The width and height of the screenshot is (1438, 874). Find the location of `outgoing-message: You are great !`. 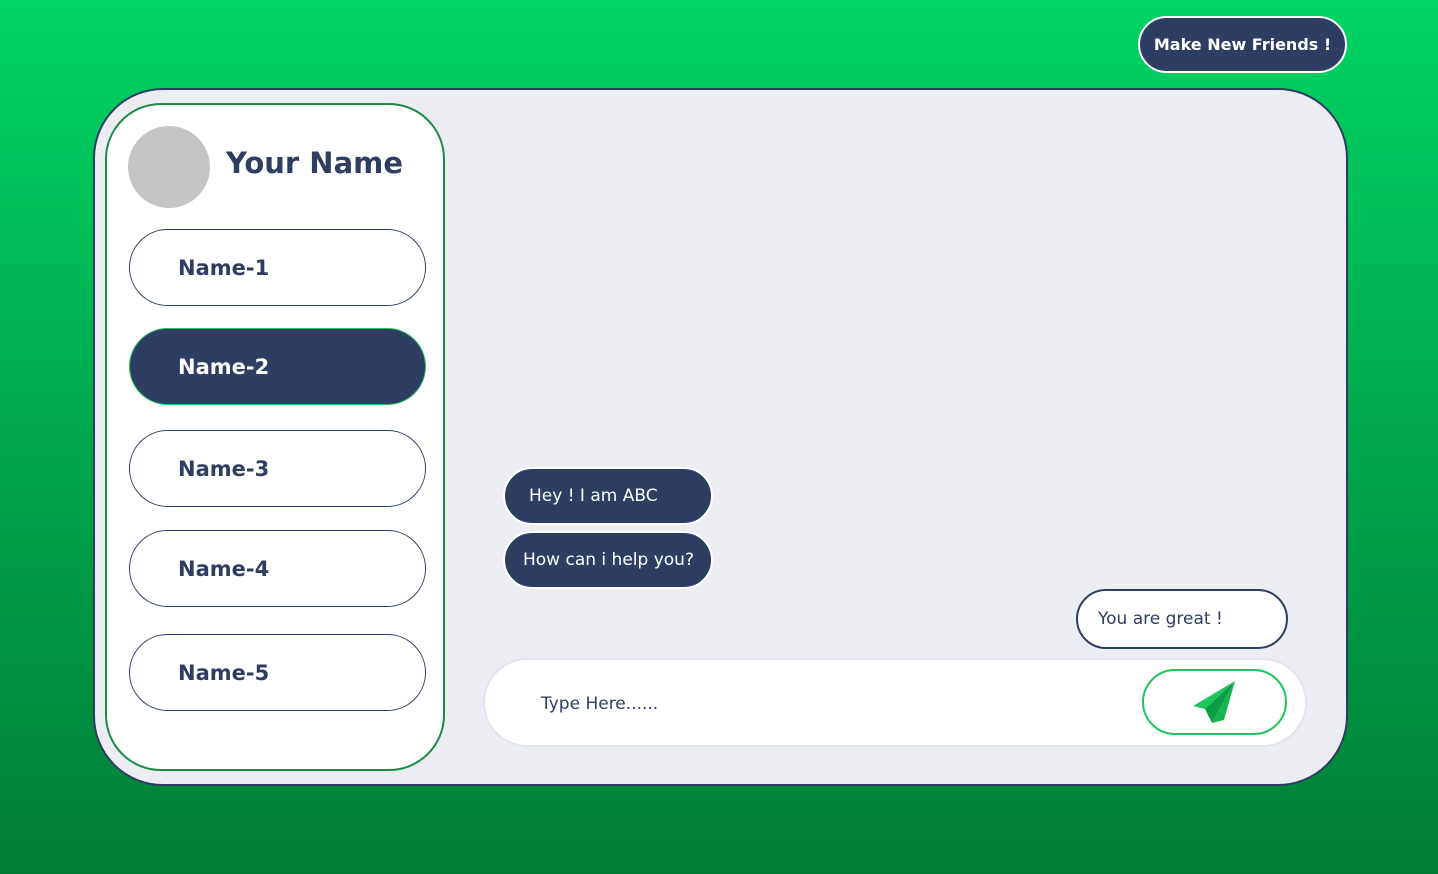

outgoing-message: You are great ! is located at coordinates (1182, 619).